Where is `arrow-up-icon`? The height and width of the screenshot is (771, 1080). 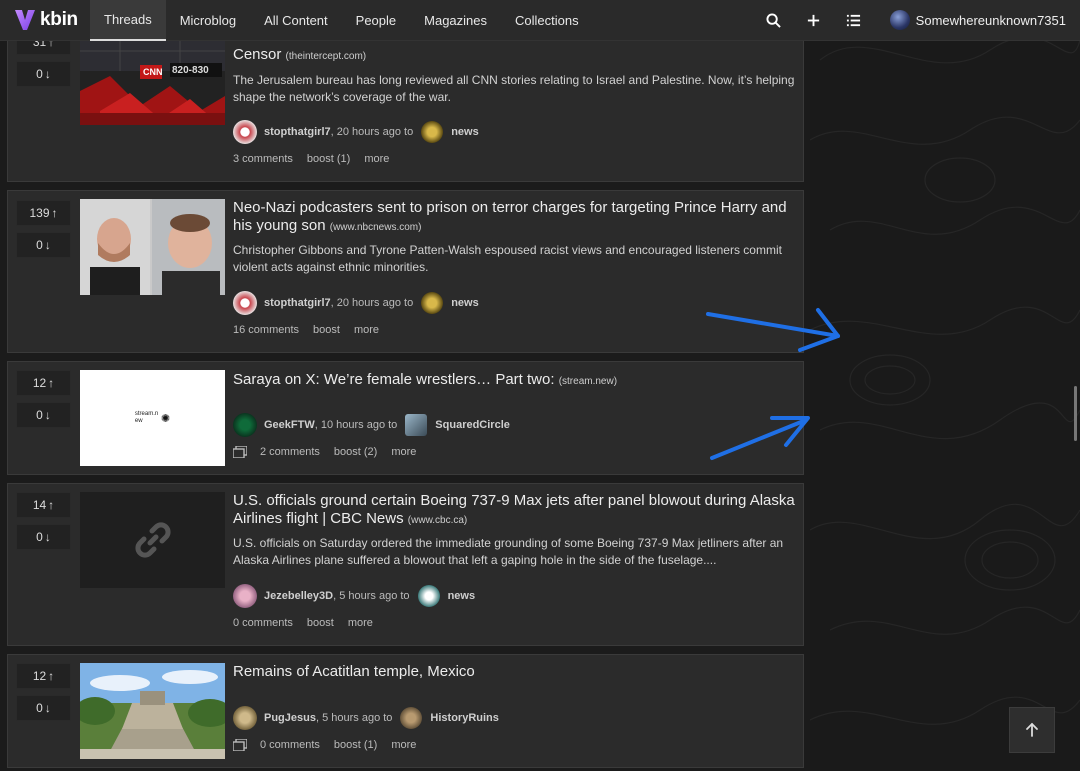 arrow-up-icon is located at coordinates (1032, 729).